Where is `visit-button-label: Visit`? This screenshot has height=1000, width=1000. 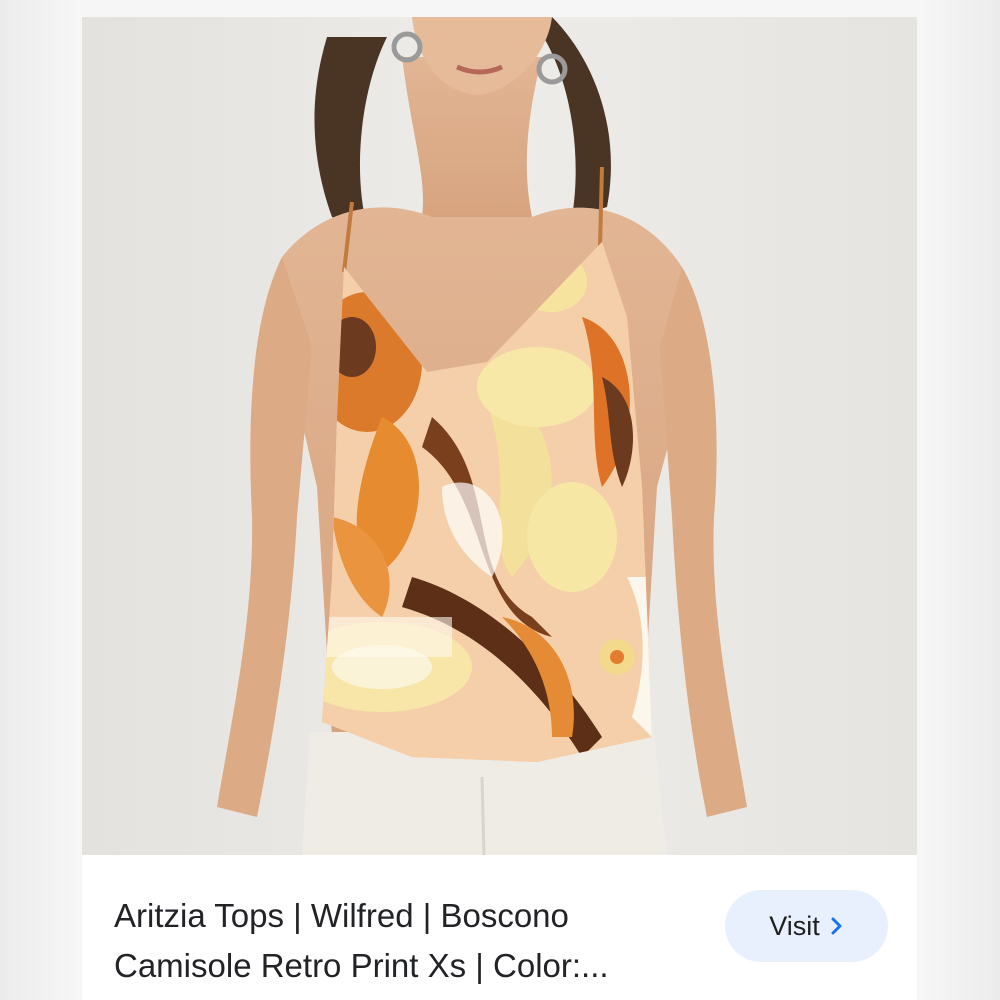
visit-button-label: Visit is located at coordinates (794, 925).